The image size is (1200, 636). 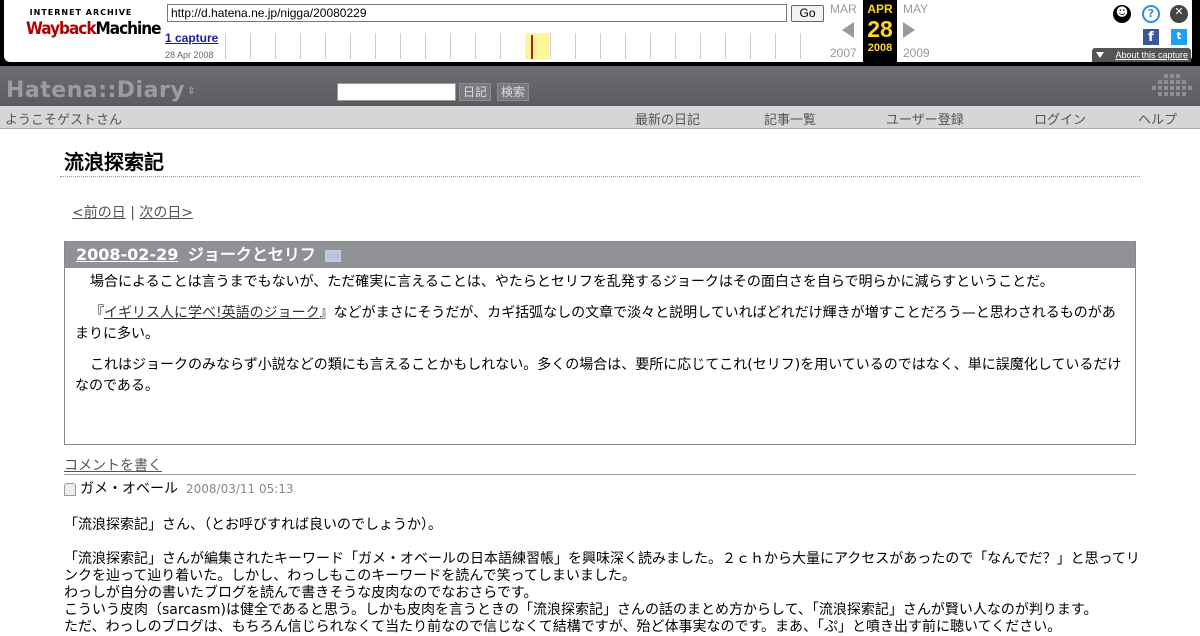 I want to click on capture-sparkline, so click(x=525, y=46).